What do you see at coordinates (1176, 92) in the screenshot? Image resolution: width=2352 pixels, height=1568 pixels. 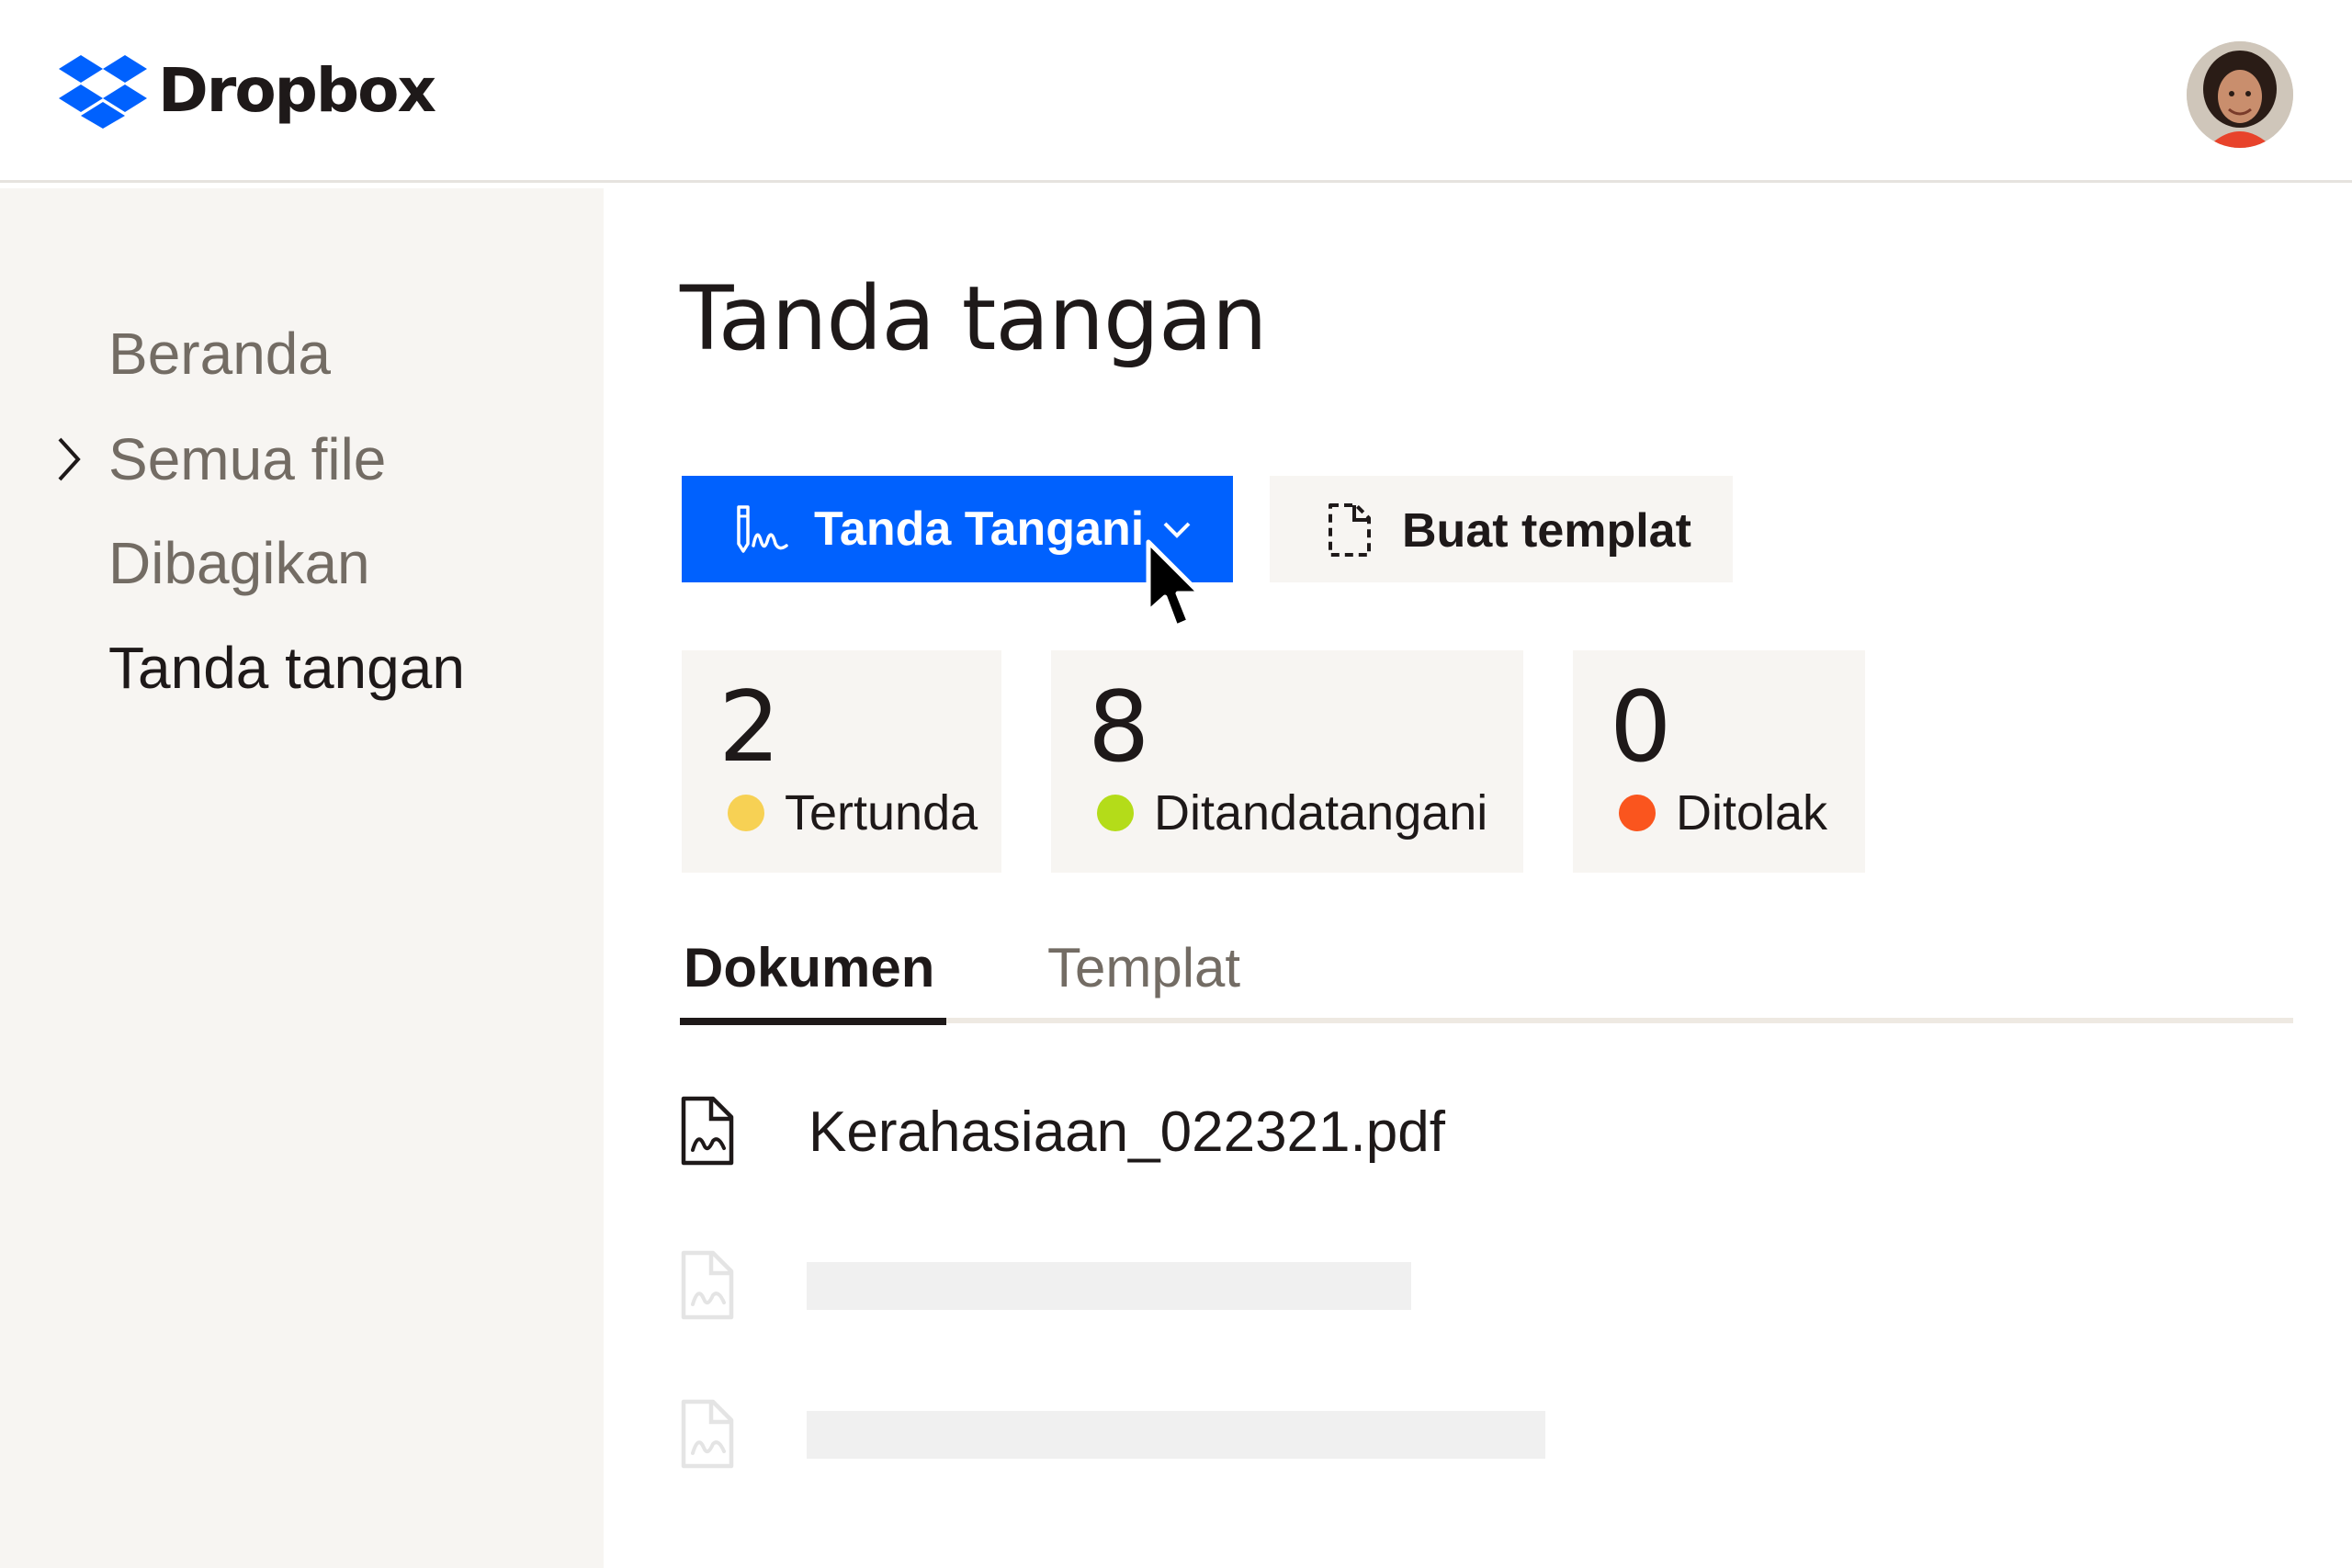 I see `top-bar: Dropbox` at bounding box center [1176, 92].